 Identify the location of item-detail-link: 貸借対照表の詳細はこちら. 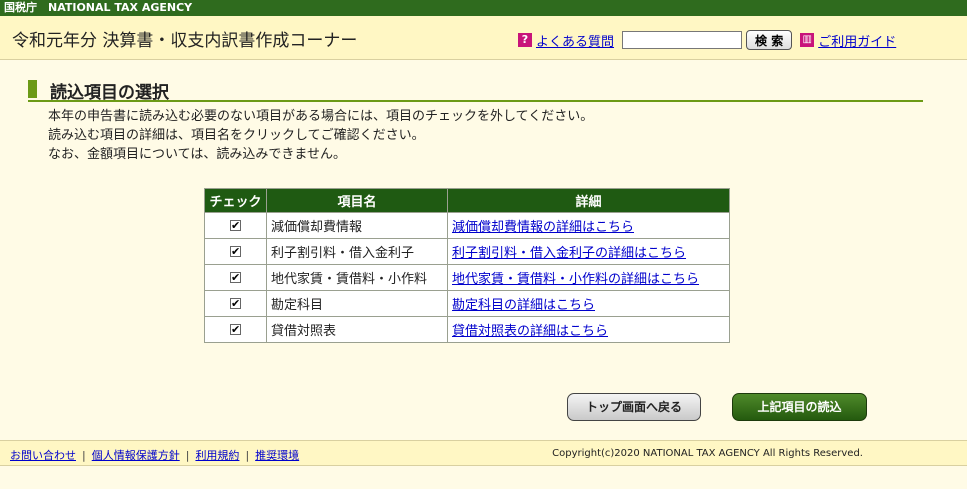
(530, 331).